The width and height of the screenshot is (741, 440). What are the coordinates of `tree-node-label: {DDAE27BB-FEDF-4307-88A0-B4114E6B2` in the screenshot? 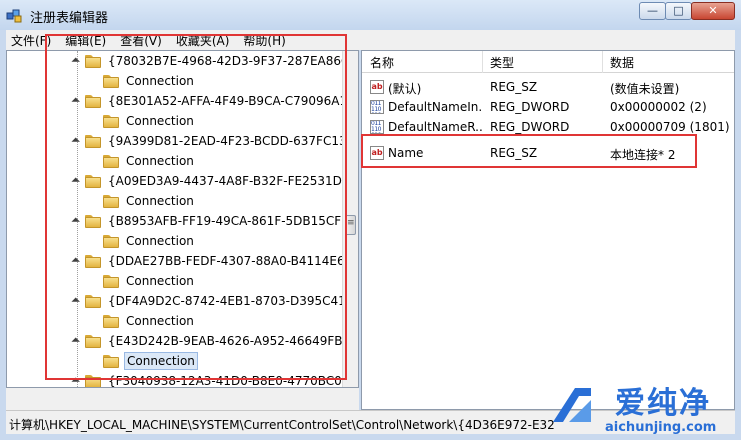 It's located at (233, 261).